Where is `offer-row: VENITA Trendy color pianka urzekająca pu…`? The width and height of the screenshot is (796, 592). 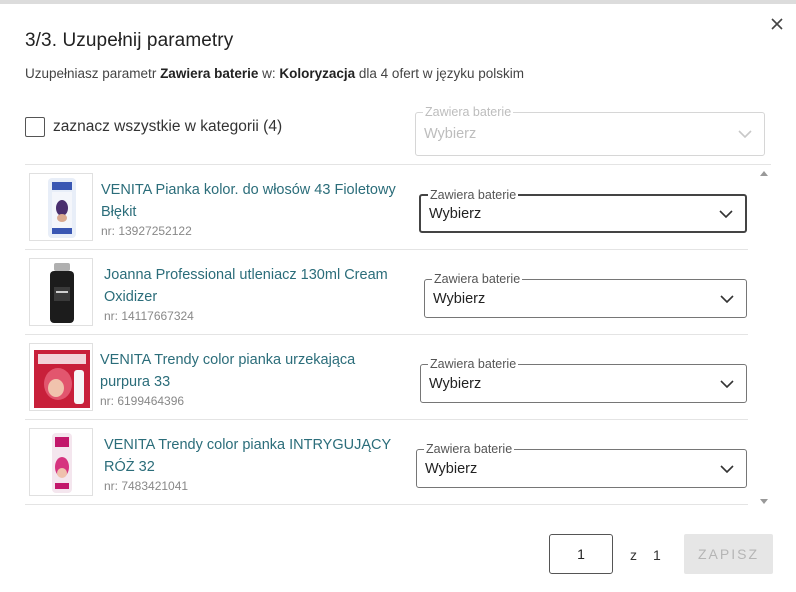 offer-row: VENITA Trendy color pianka urzekająca pu… is located at coordinates (386, 377).